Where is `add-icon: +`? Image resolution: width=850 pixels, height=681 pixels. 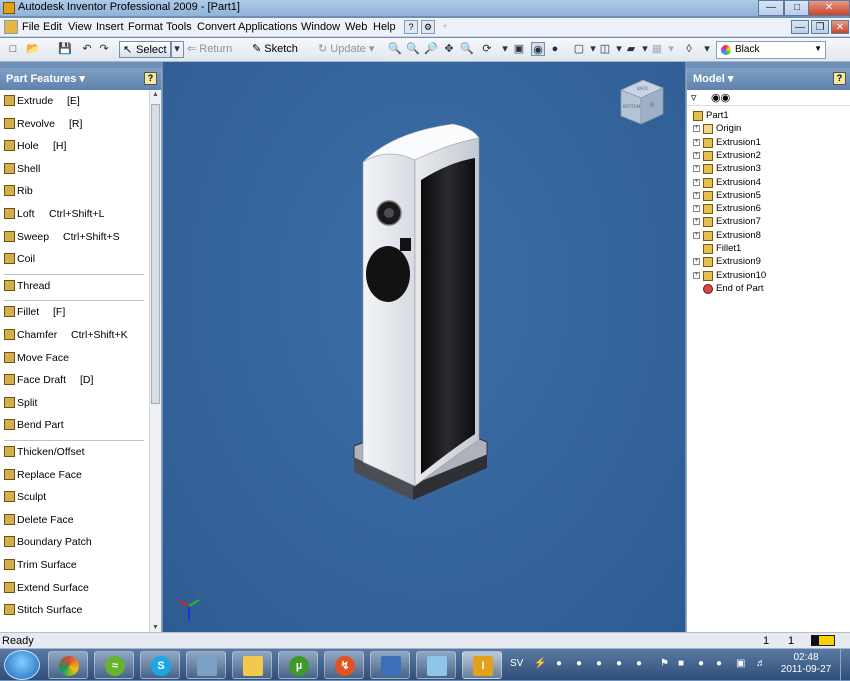
add-icon: + is located at coordinates (445, 27).